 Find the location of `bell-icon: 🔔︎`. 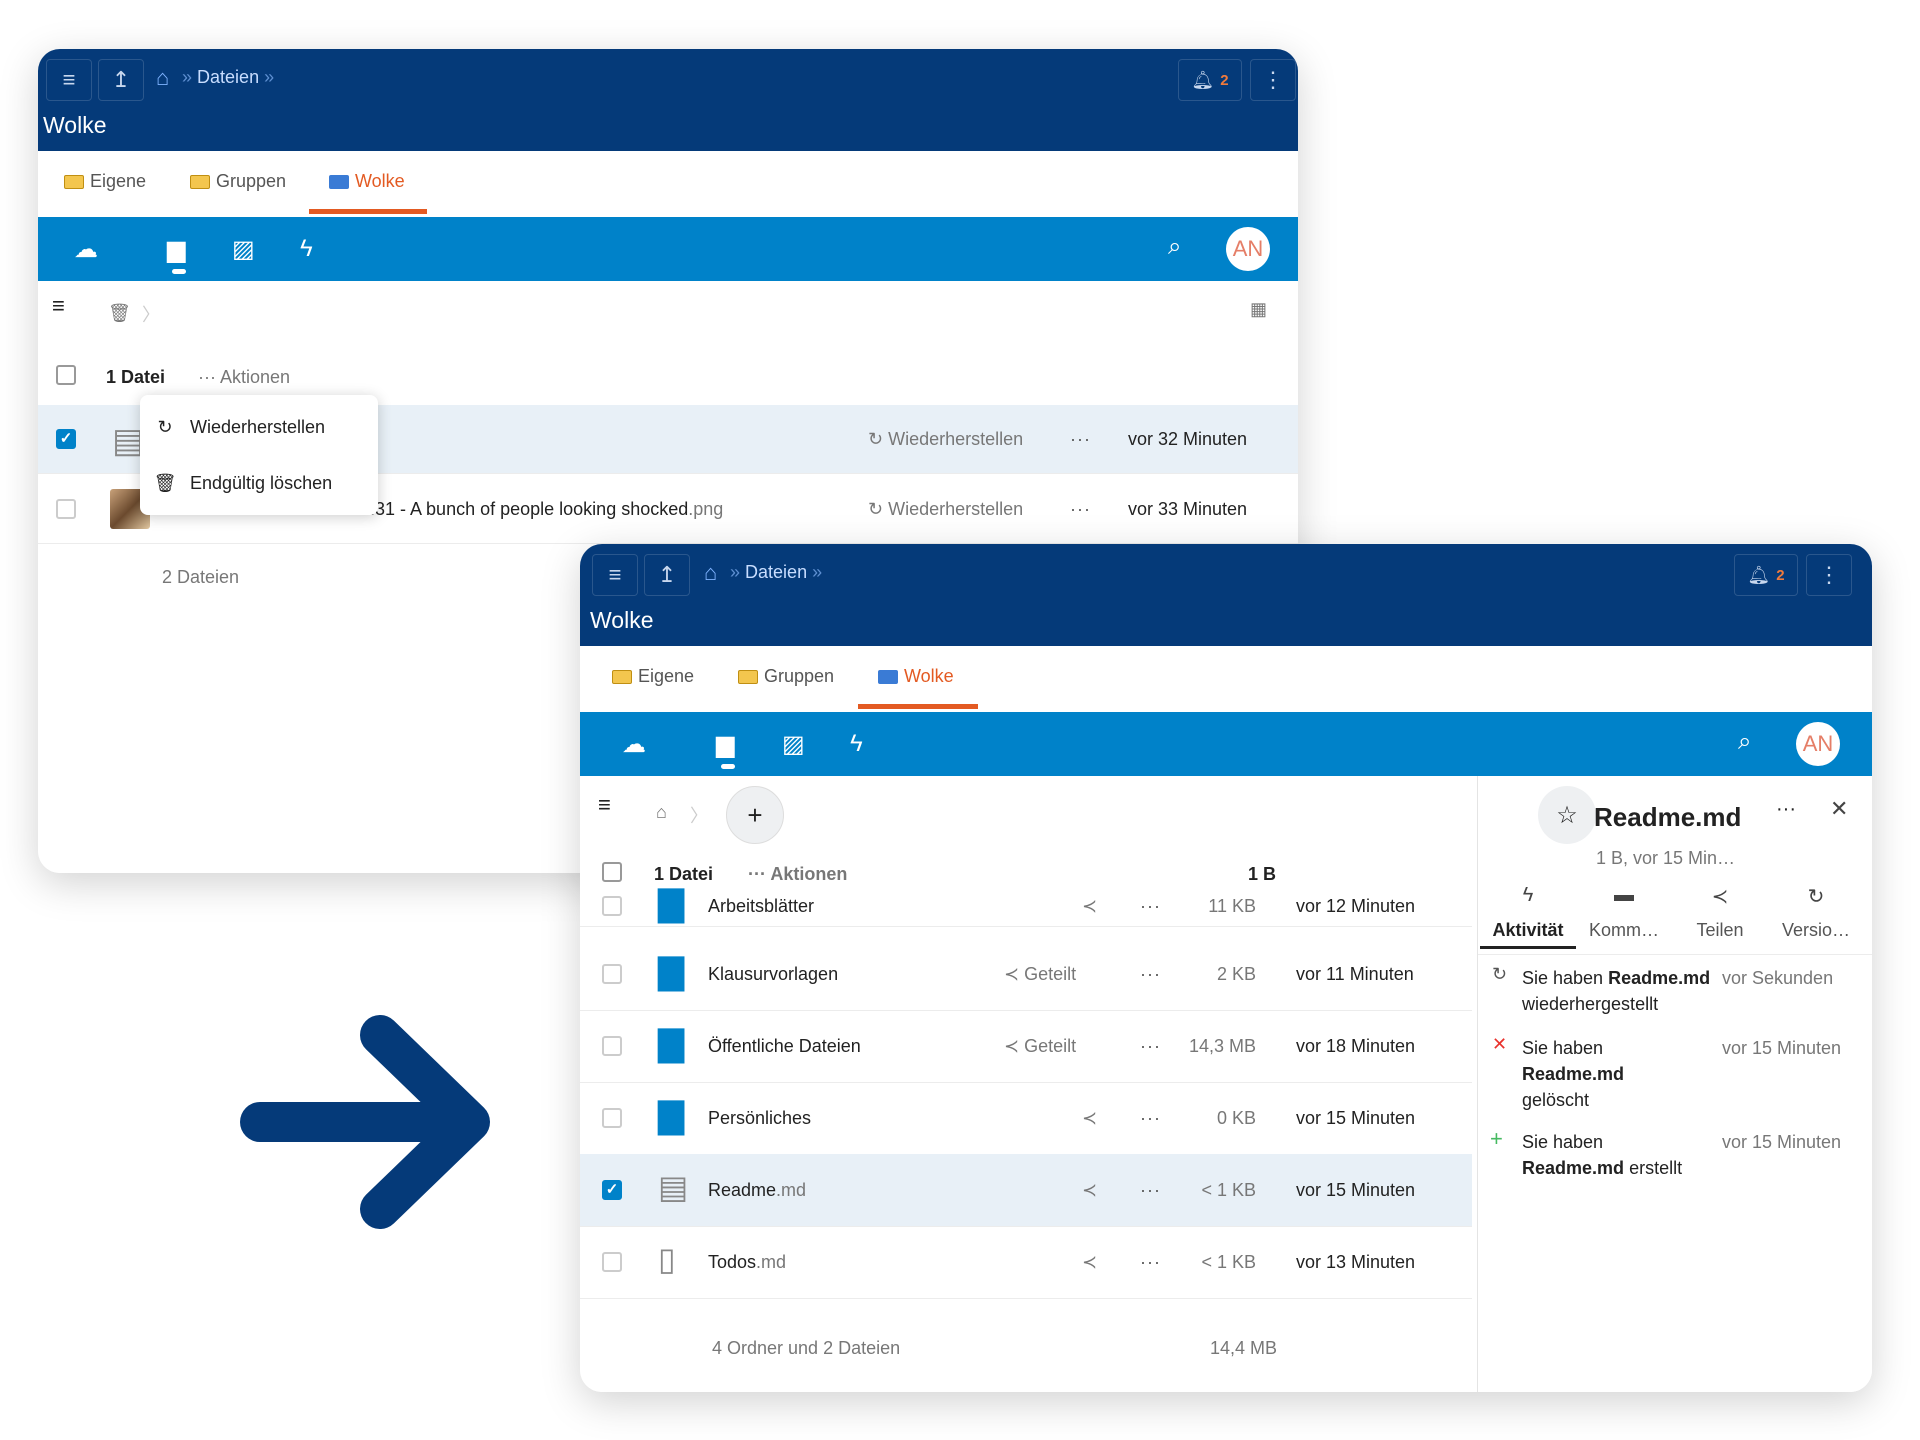

bell-icon: 🔔︎ is located at coordinates (1203, 79).